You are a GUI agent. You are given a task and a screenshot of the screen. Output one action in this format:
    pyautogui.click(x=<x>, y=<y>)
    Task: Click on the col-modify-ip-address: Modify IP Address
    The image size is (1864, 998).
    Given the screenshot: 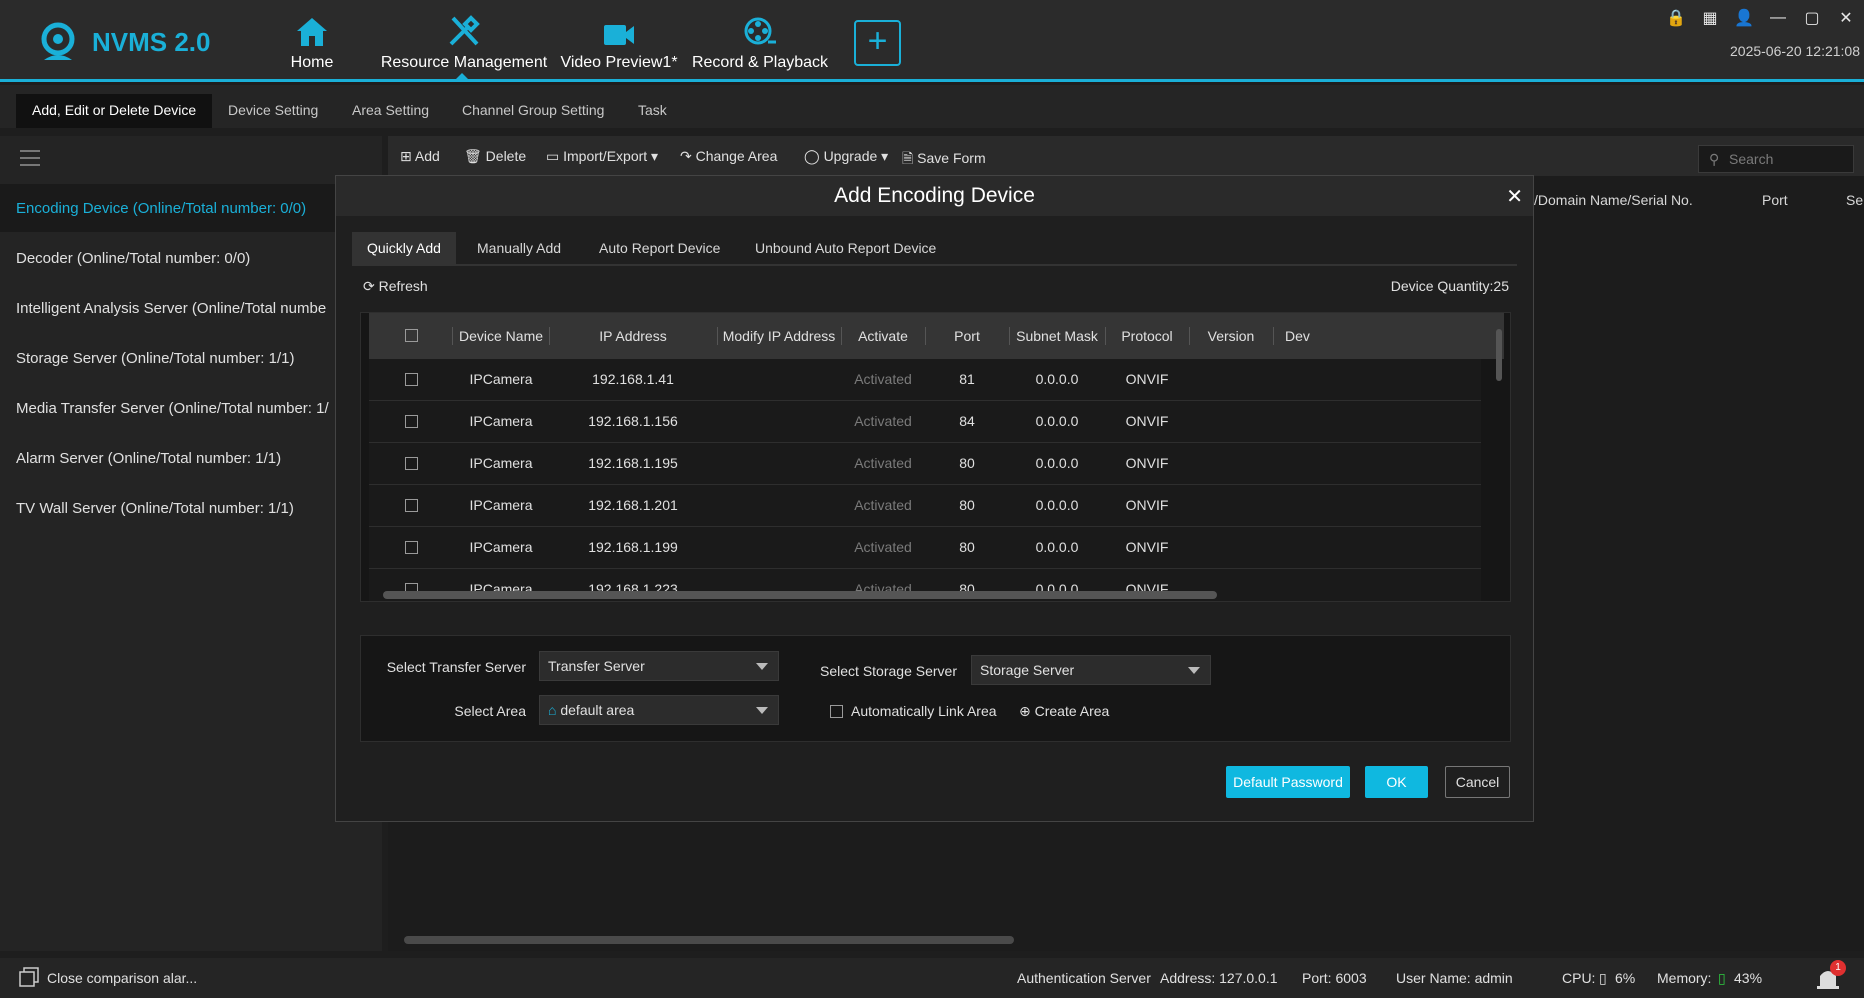 What is the action you would take?
    pyautogui.click(x=779, y=336)
    